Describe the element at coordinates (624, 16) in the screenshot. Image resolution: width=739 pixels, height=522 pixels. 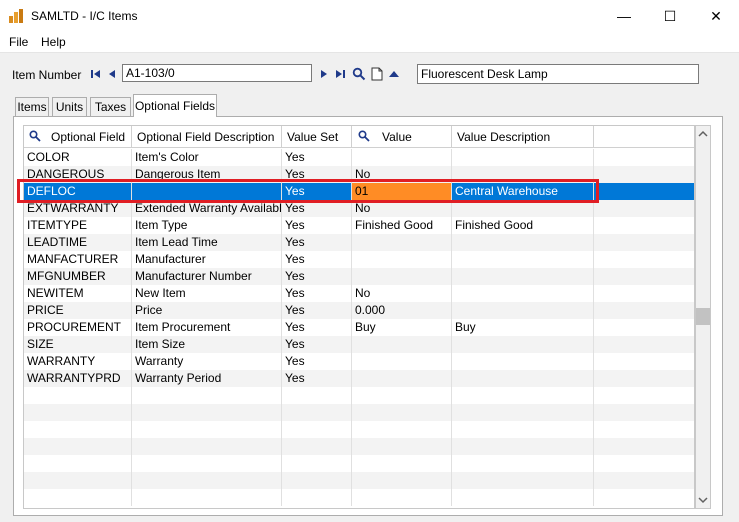
I see `minimize-button: —` at that location.